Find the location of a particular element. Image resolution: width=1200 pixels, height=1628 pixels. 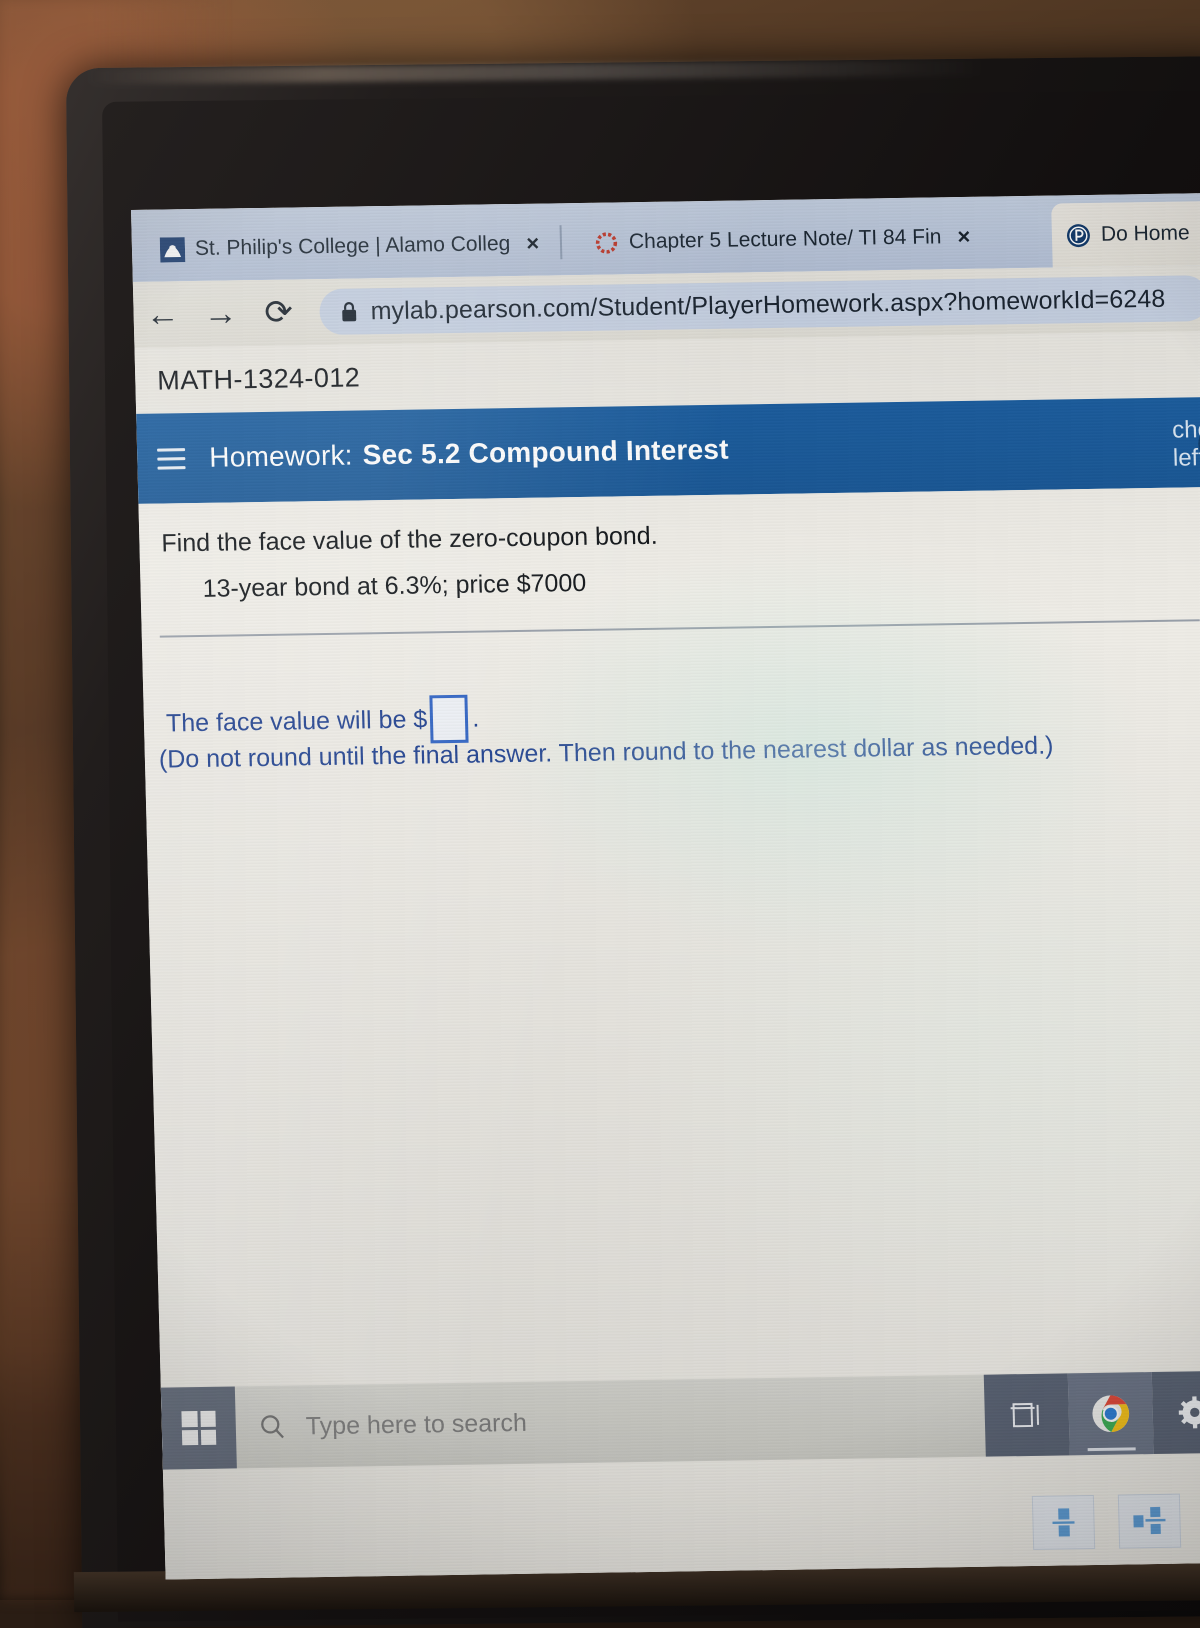

tab-title: Do Home is located at coordinates (1145, 233).